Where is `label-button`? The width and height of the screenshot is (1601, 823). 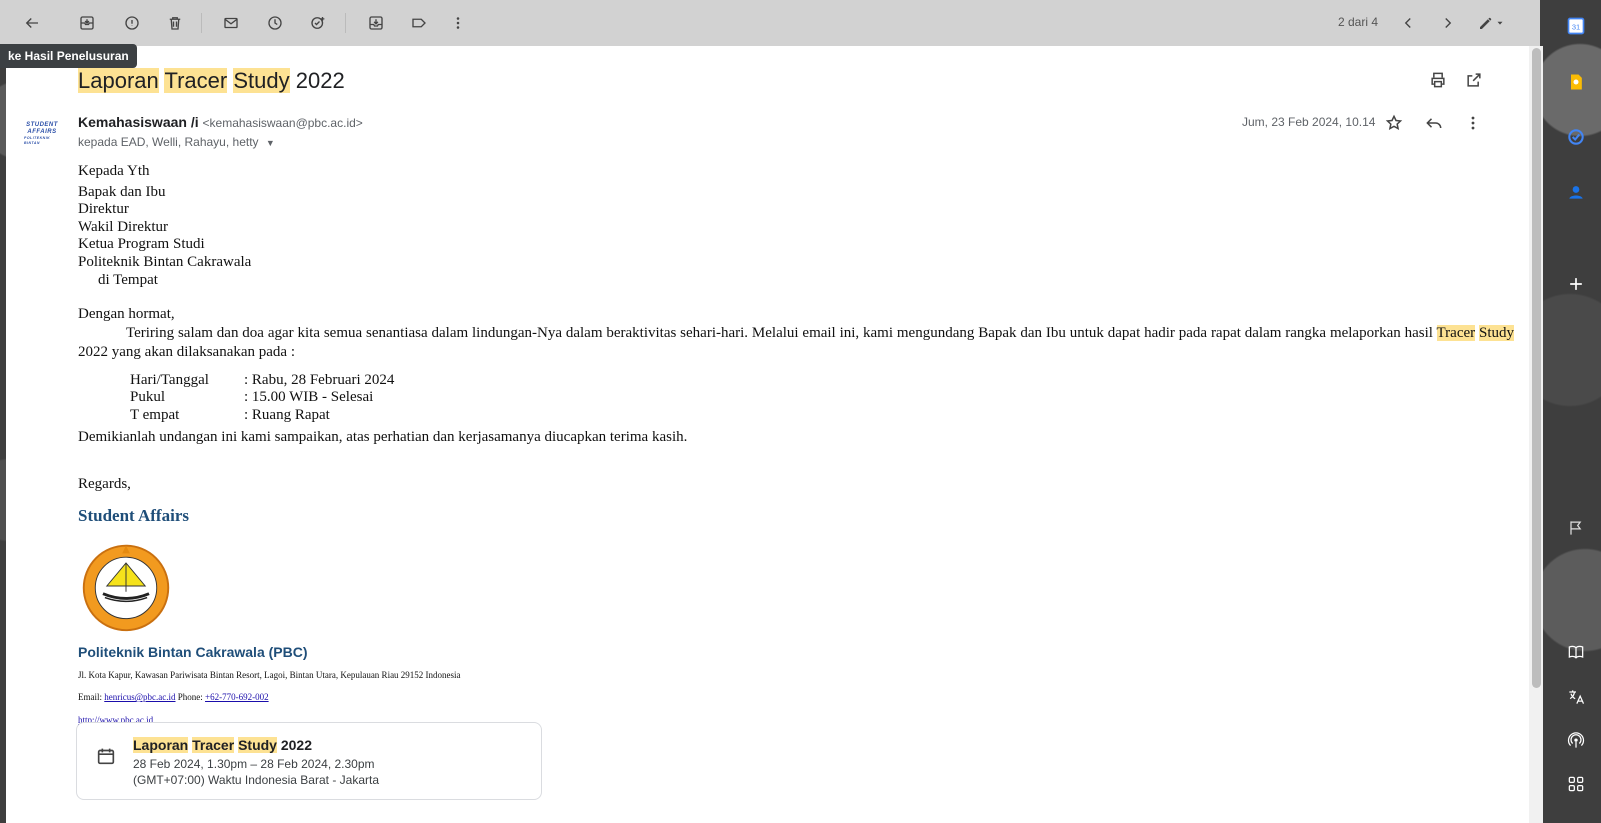 label-button is located at coordinates (419, 23).